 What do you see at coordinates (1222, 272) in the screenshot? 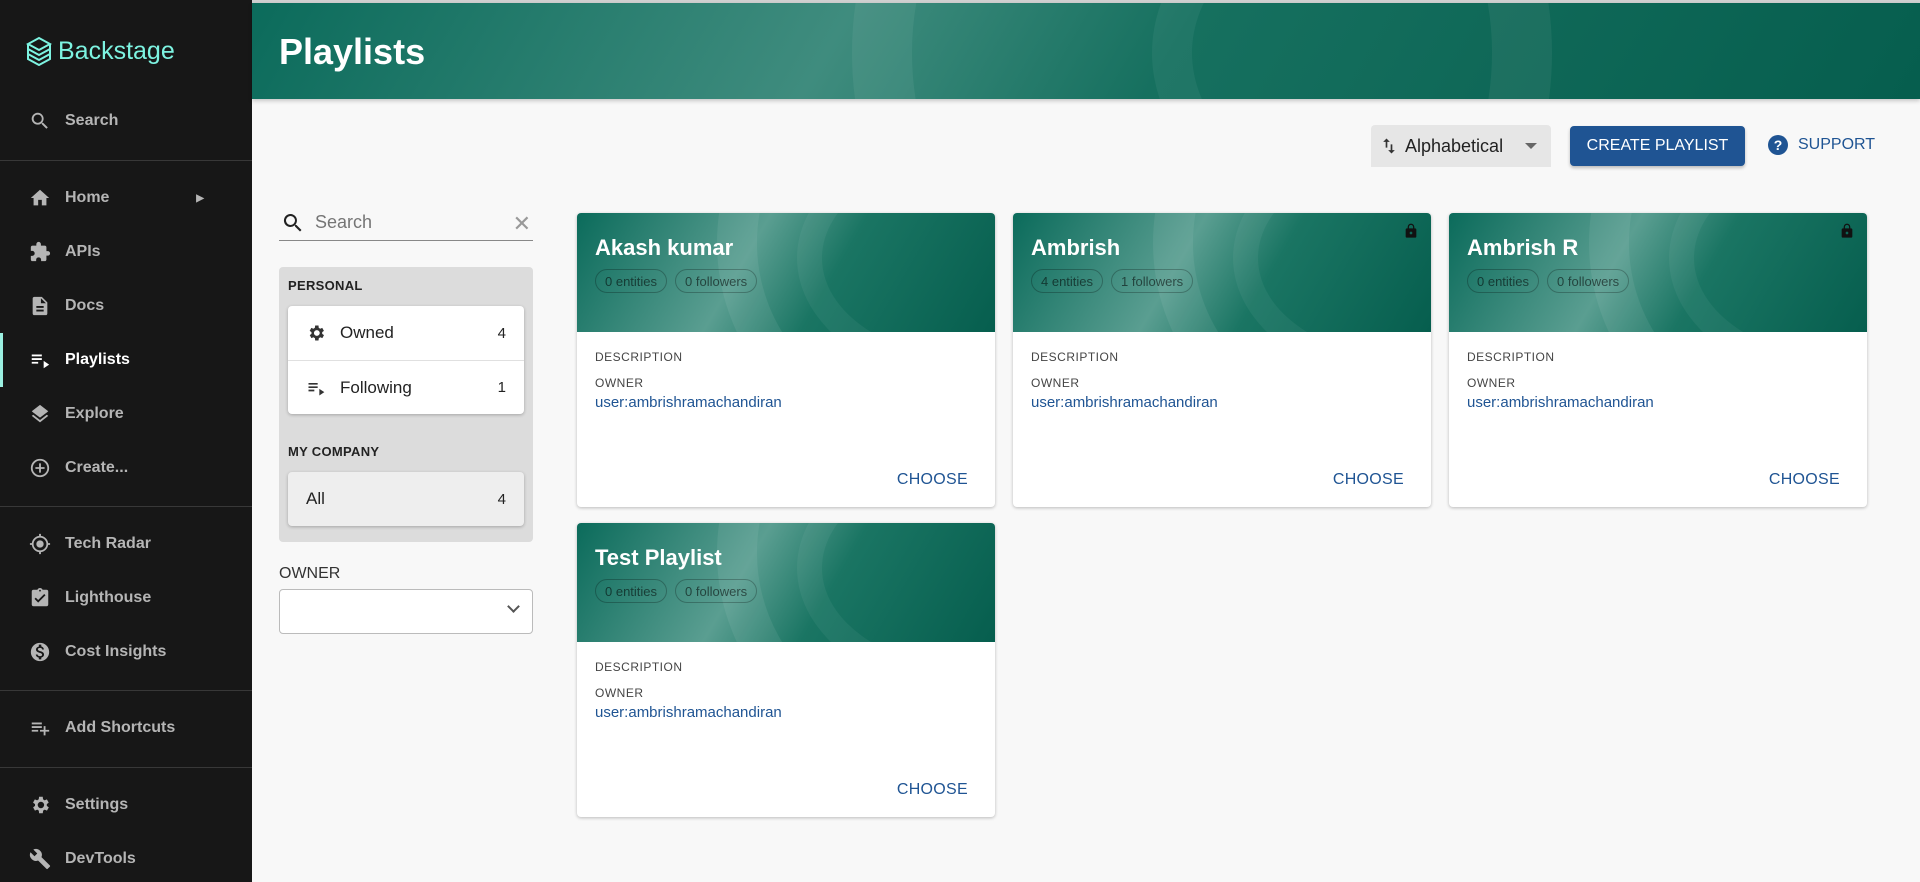
I see `playlist-card-header: Ambrish 4 entities 1 followers` at bounding box center [1222, 272].